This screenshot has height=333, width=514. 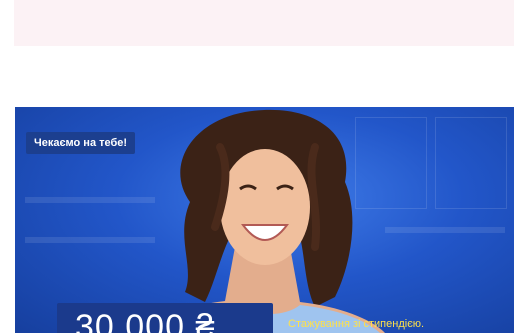 What do you see at coordinates (264, 23) in the screenshot?
I see `top-banner` at bounding box center [264, 23].